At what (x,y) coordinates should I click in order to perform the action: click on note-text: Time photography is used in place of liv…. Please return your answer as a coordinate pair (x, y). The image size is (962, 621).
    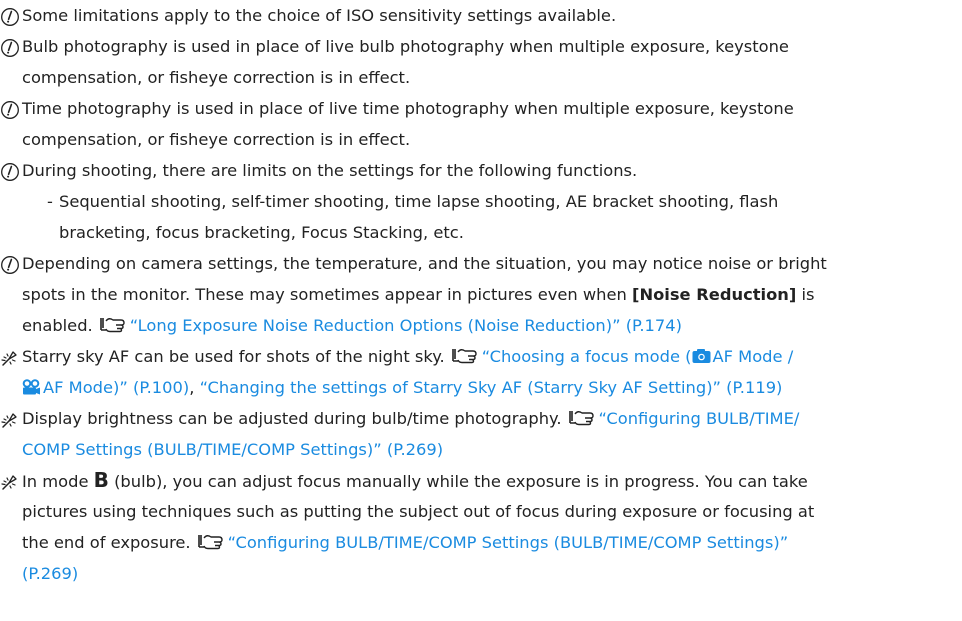
    Looking at the image, I should click on (408, 108).